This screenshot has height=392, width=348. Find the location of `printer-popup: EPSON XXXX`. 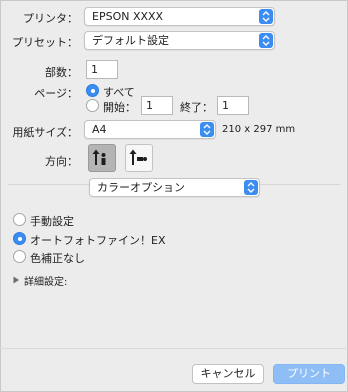

printer-popup: EPSON XXXX is located at coordinates (179, 16).